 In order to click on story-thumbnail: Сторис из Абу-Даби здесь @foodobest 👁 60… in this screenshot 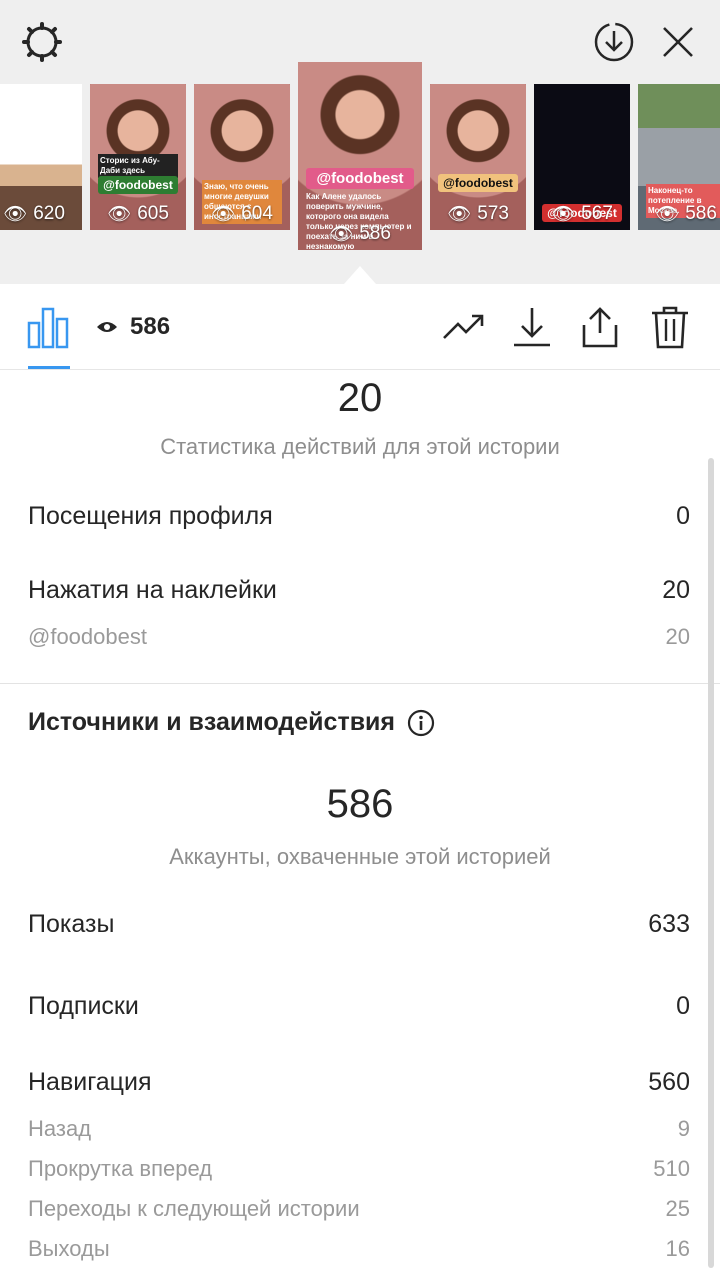, I will do `click(138, 157)`.